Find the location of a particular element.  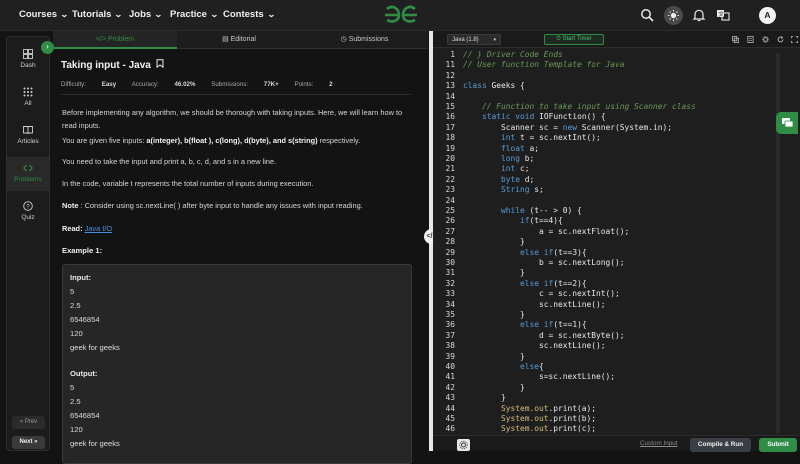

translate-icon: 文 is located at coordinates (723, 15).